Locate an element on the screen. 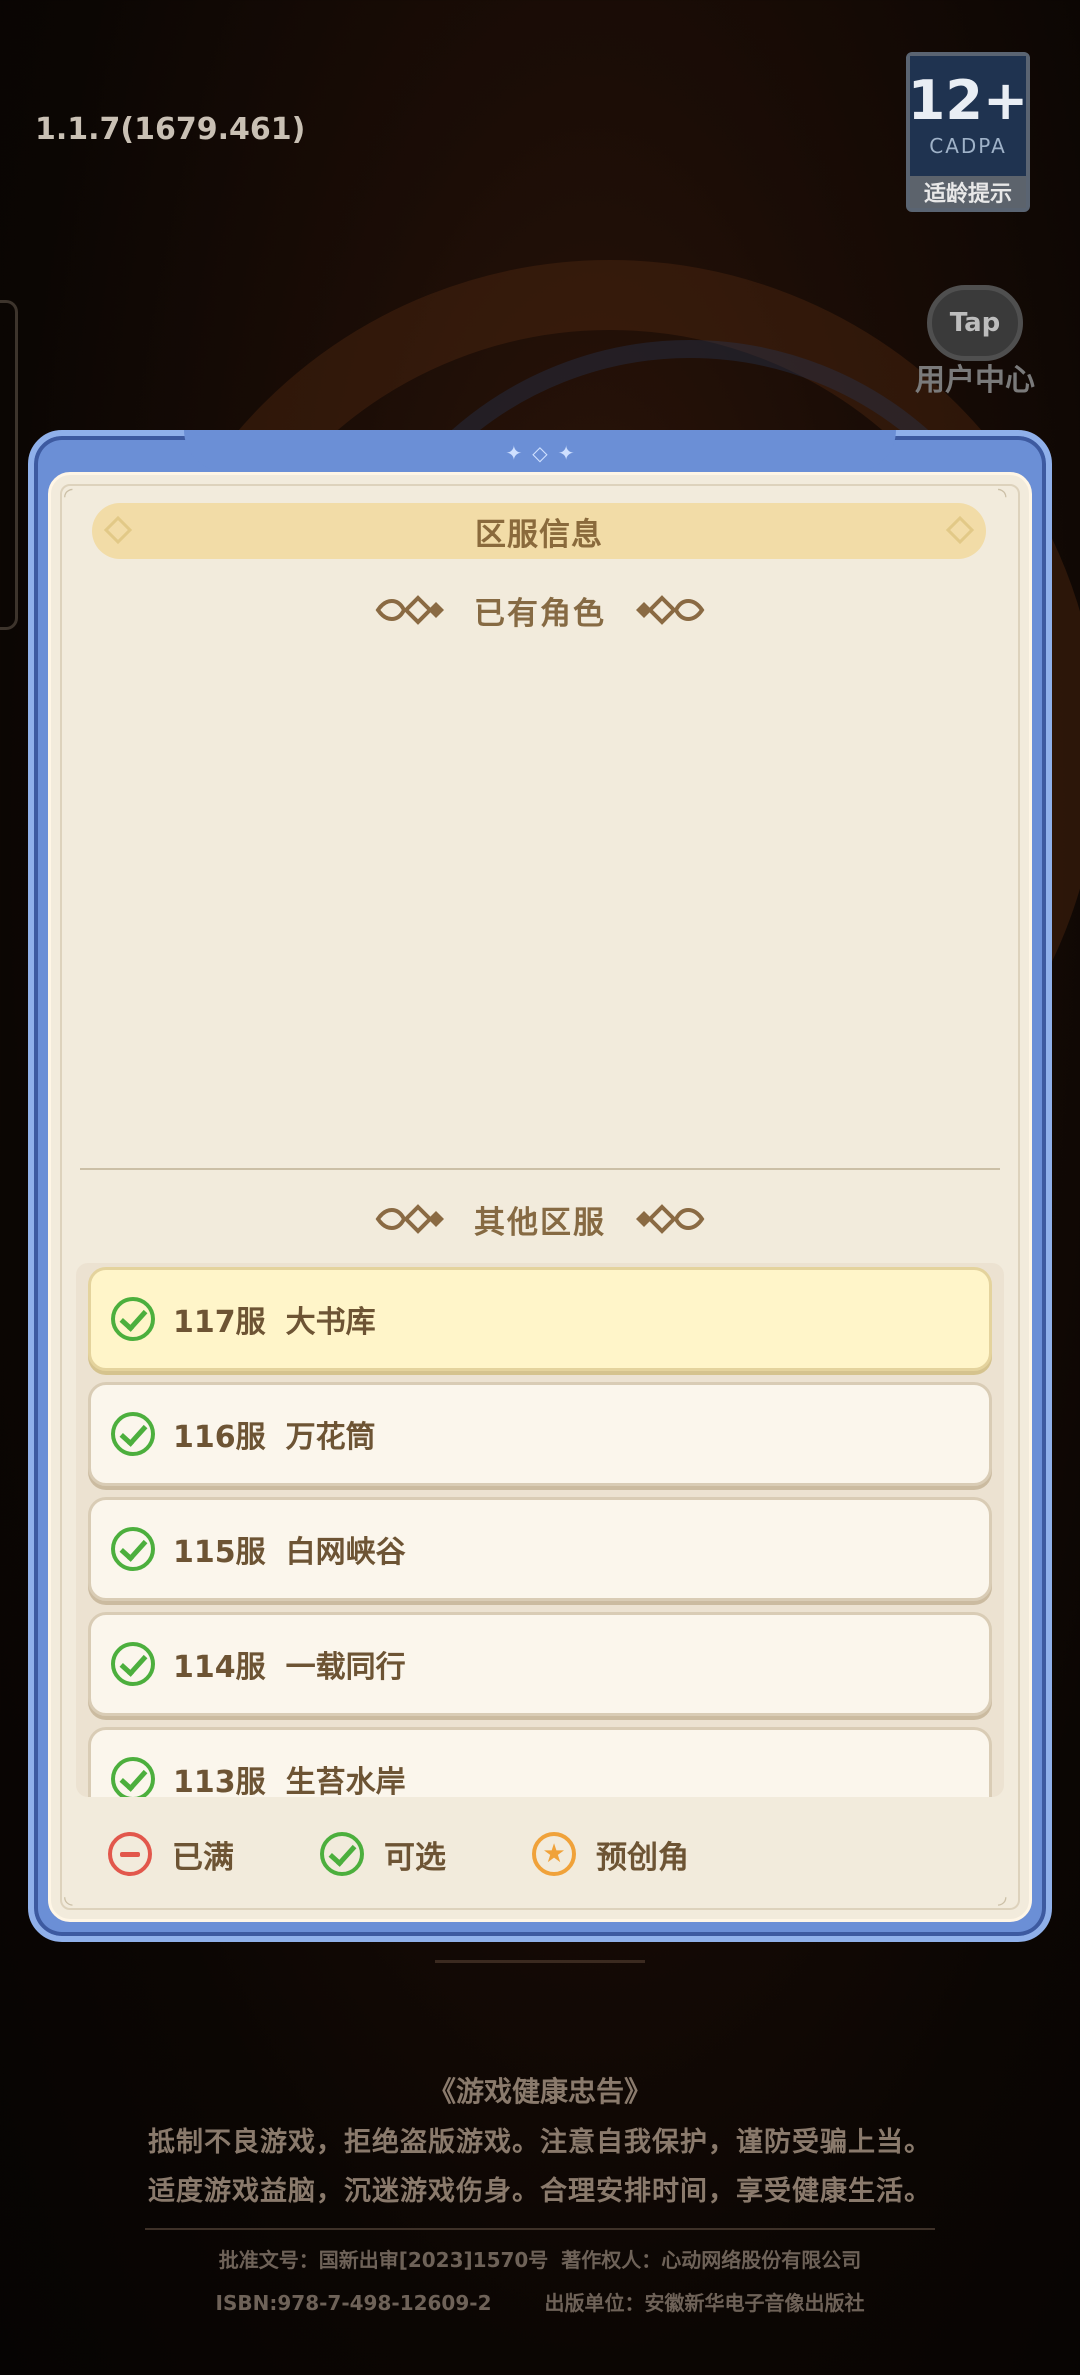  publisher: 出版单位：安徽新华电子音像出版社 is located at coordinates (704, 2303).